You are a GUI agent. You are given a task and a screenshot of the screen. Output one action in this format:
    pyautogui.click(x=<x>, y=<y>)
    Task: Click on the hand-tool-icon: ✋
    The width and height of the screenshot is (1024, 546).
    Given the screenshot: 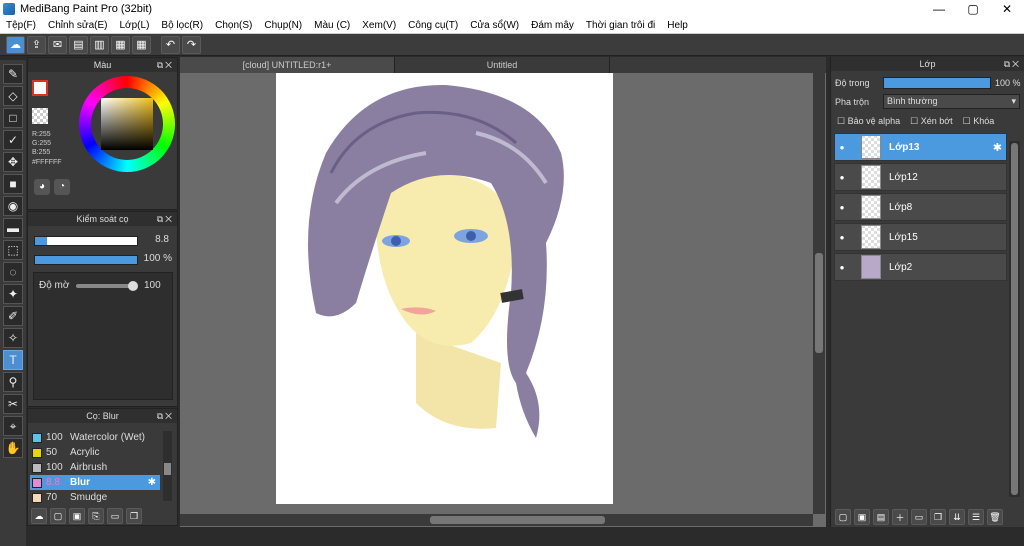 What is the action you would take?
    pyautogui.click(x=13, y=448)
    